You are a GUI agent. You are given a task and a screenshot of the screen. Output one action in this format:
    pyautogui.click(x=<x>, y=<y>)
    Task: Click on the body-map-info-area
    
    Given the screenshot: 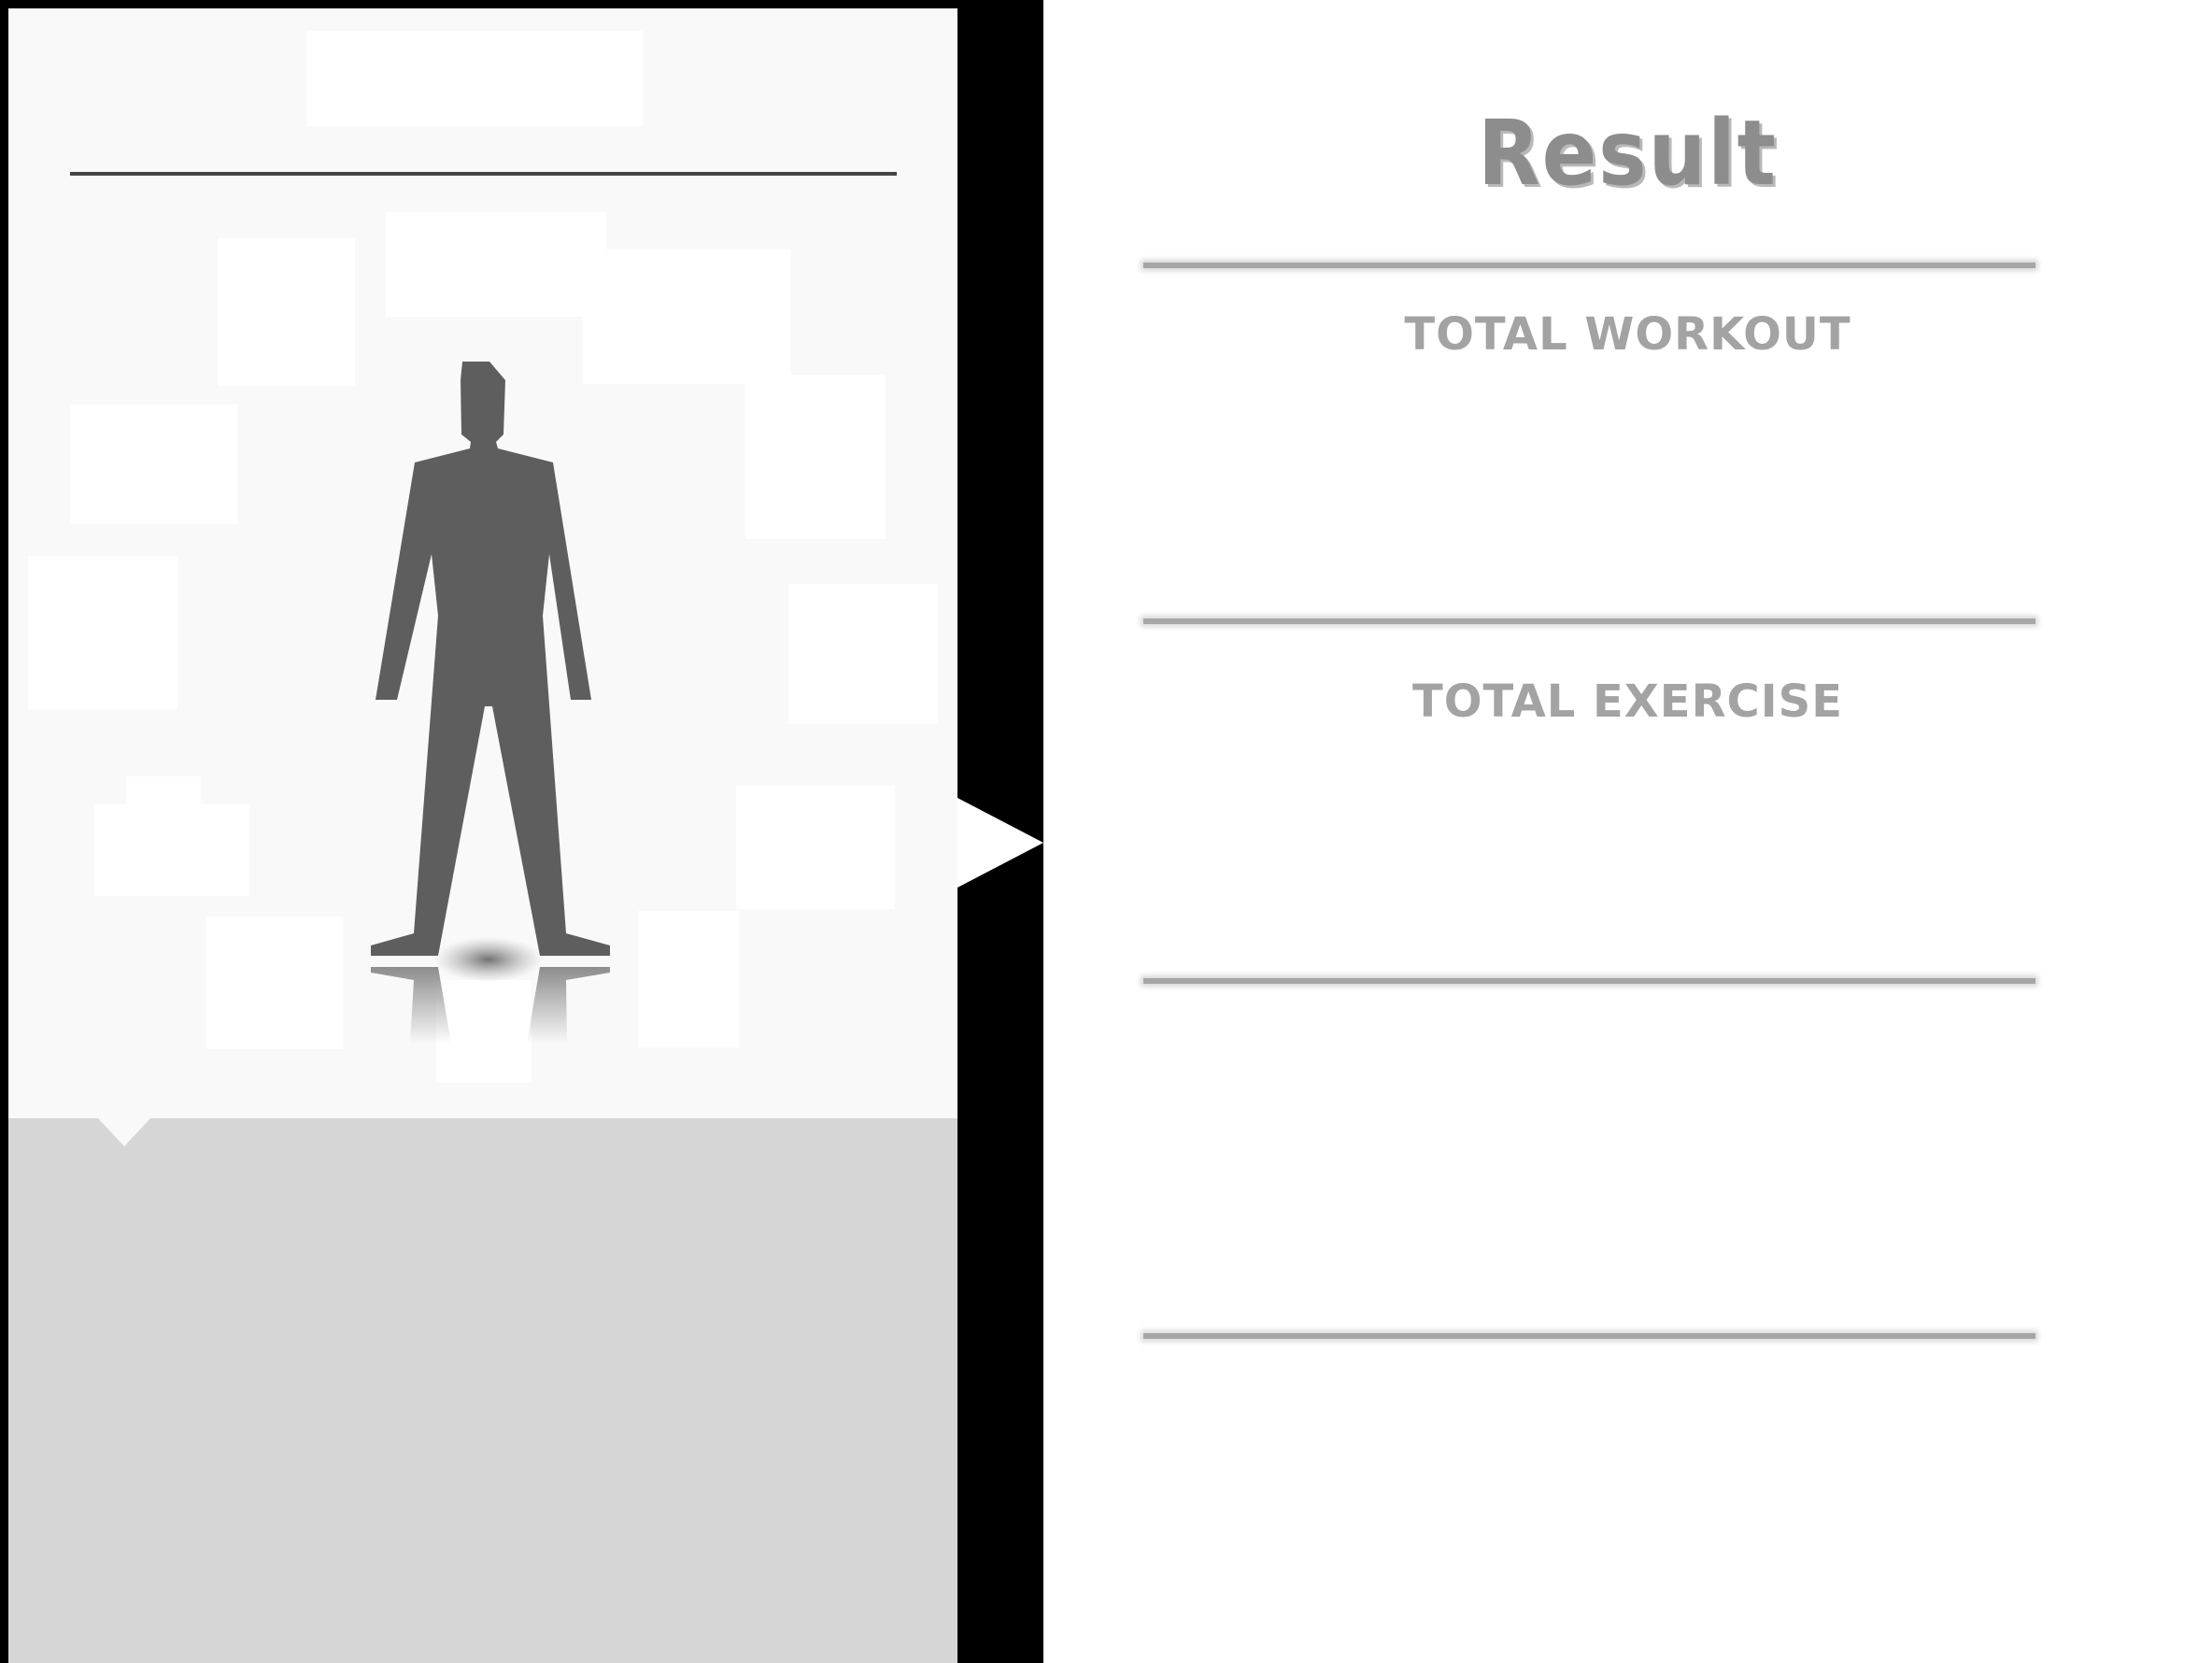 What is the action you would take?
    pyautogui.click(x=483, y=1390)
    